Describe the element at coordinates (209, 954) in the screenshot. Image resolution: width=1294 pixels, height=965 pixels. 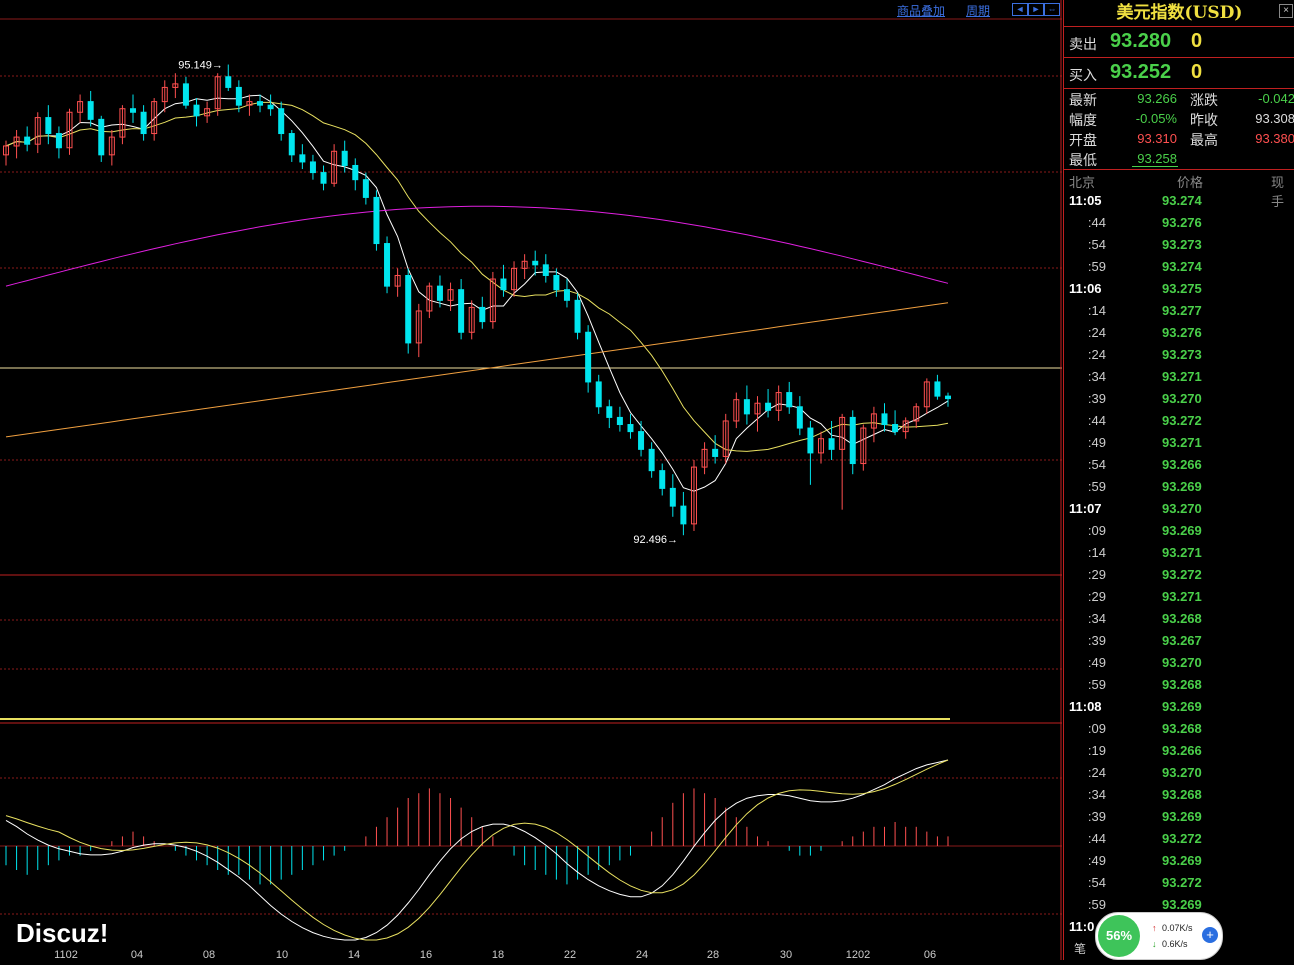
I see `x-tick-label: 08` at that location.